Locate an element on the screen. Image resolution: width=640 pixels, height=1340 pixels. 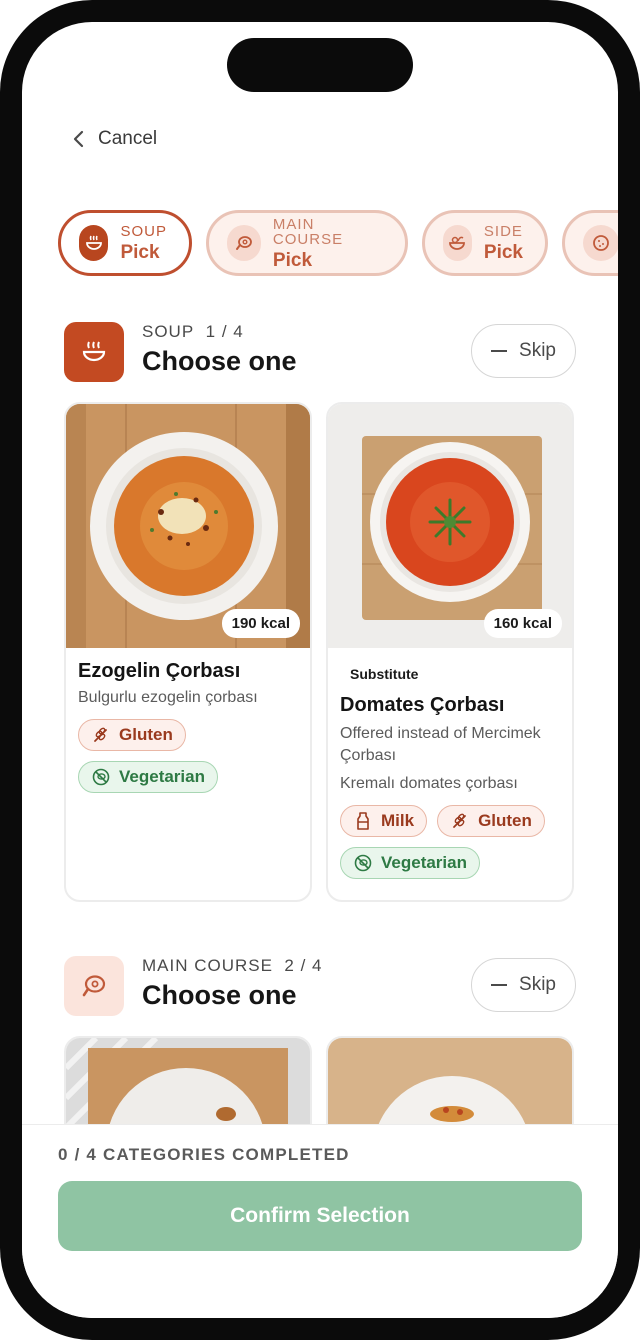
category-tab-soup: SOUP Pick is located at coordinates (125, 243).